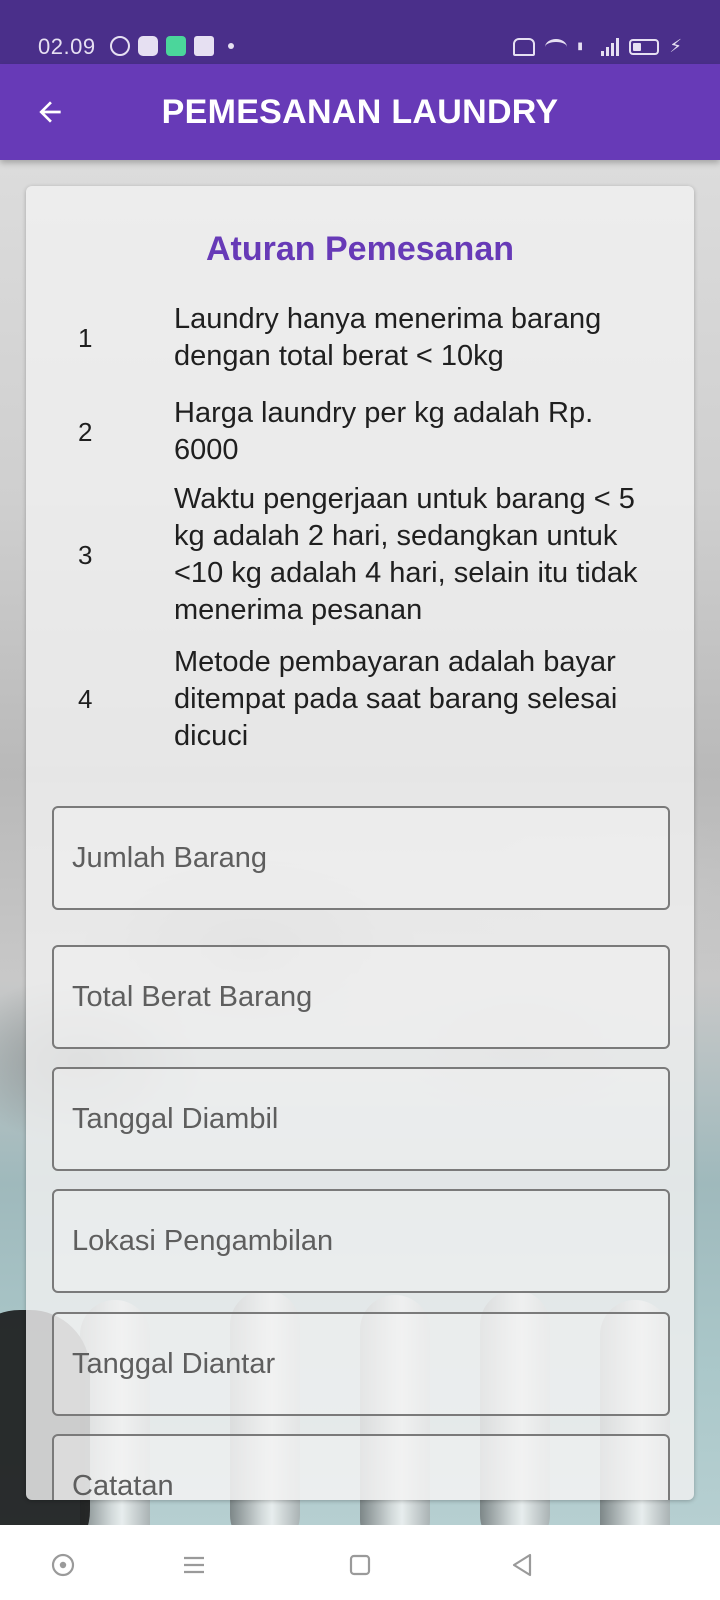 The height and width of the screenshot is (1600, 720). I want to click on home-button, so click(360, 1565).